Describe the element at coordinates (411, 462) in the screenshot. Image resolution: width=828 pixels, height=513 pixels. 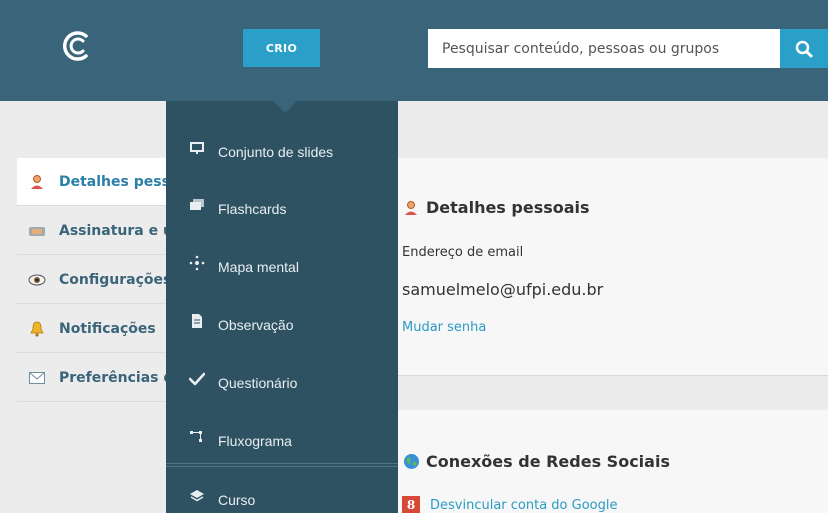
I see `globe-icon` at that location.